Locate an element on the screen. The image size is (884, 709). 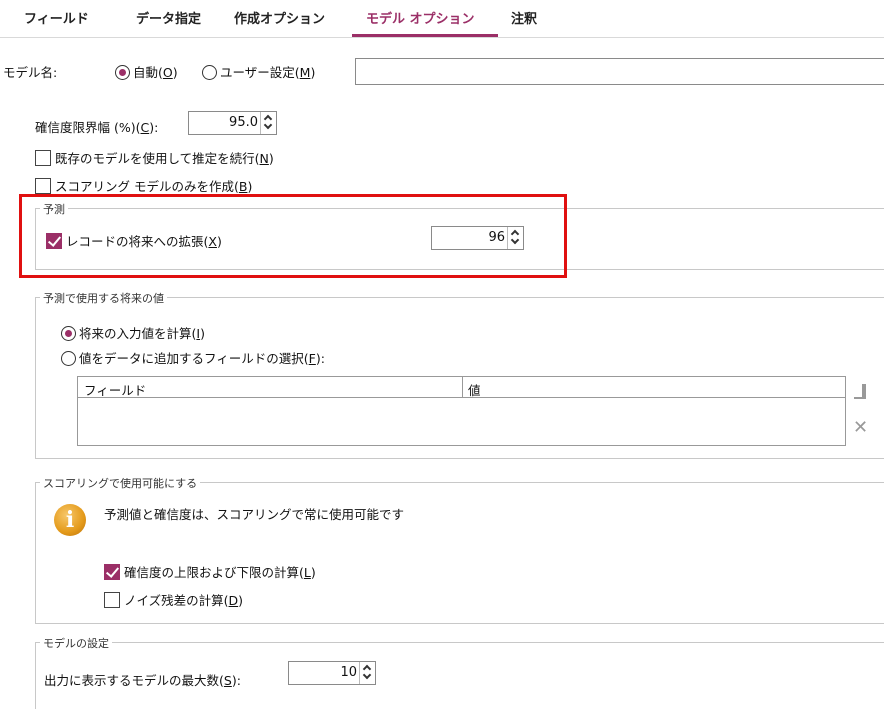
radio-auto is located at coordinates (122, 72).